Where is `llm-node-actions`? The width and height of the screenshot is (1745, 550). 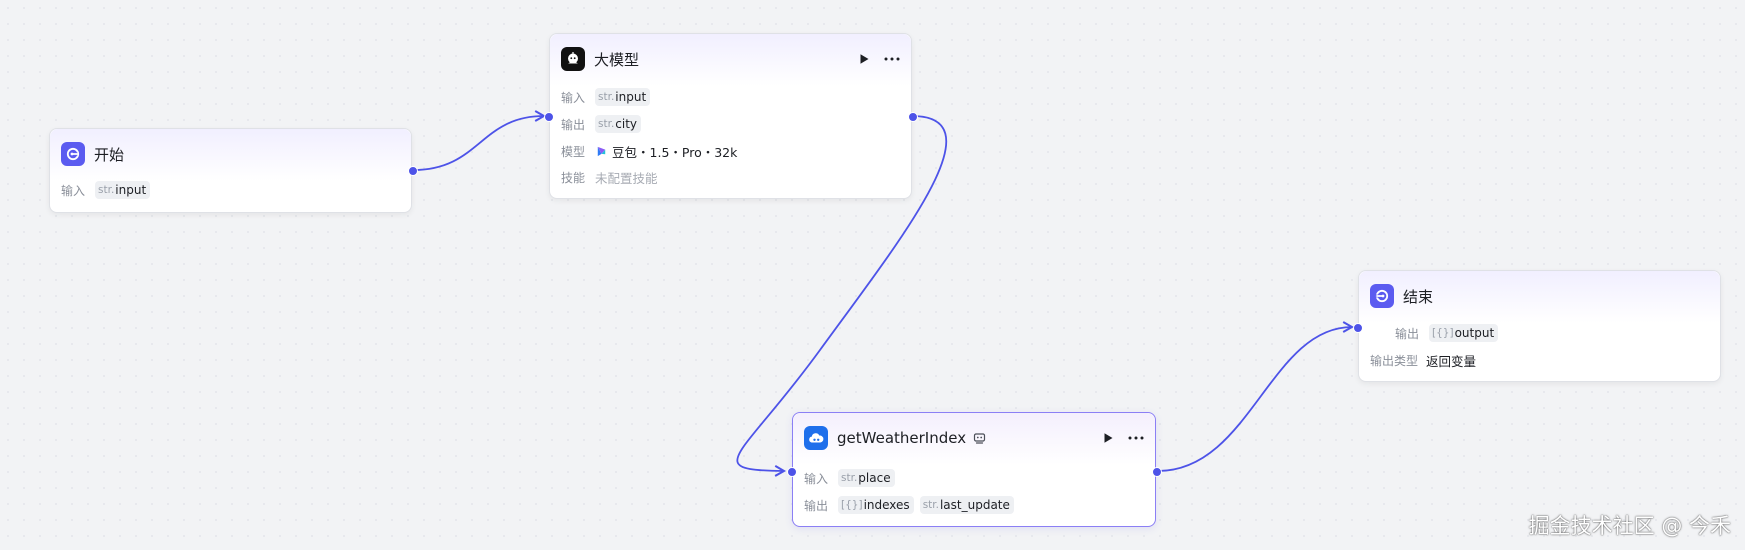
llm-node-actions is located at coordinates (878, 59).